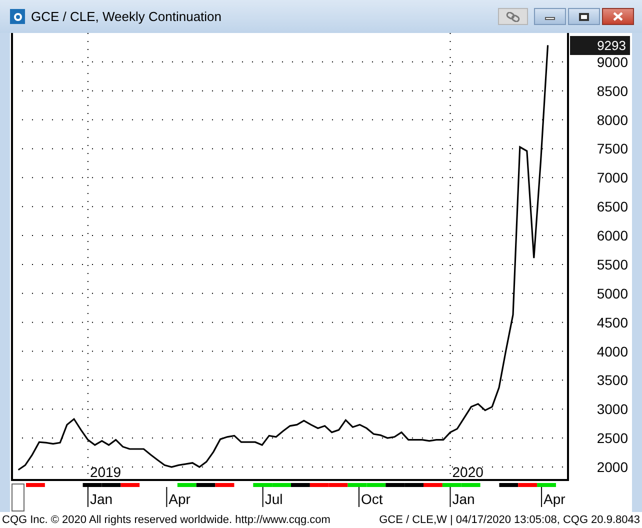 The image size is (642, 528). What do you see at coordinates (612, 178) in the screenshot?
I see `y-axis-label: 7000` at bounding box center [612, 178].